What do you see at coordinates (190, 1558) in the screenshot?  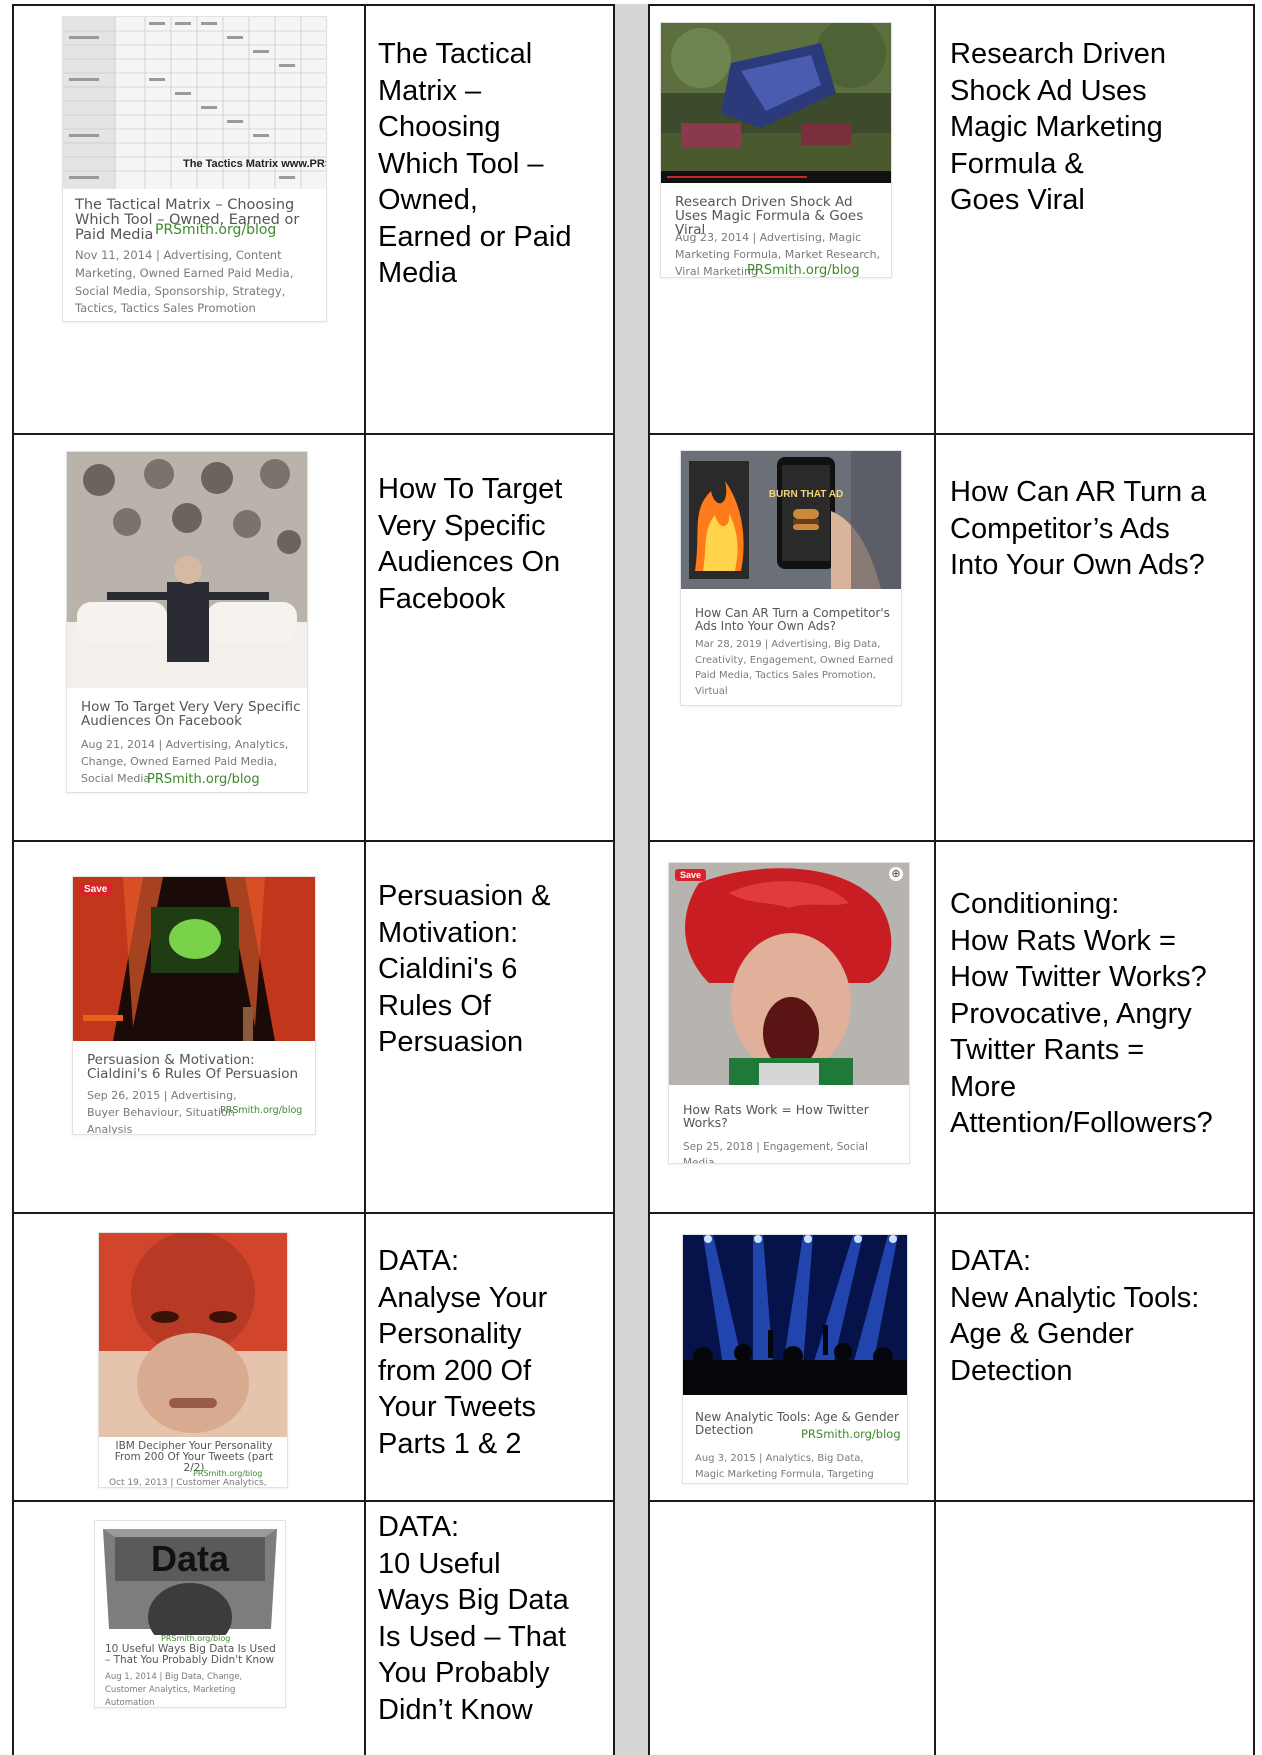 I see `data-cube-label: Data` at bounding box center [190, 1558].